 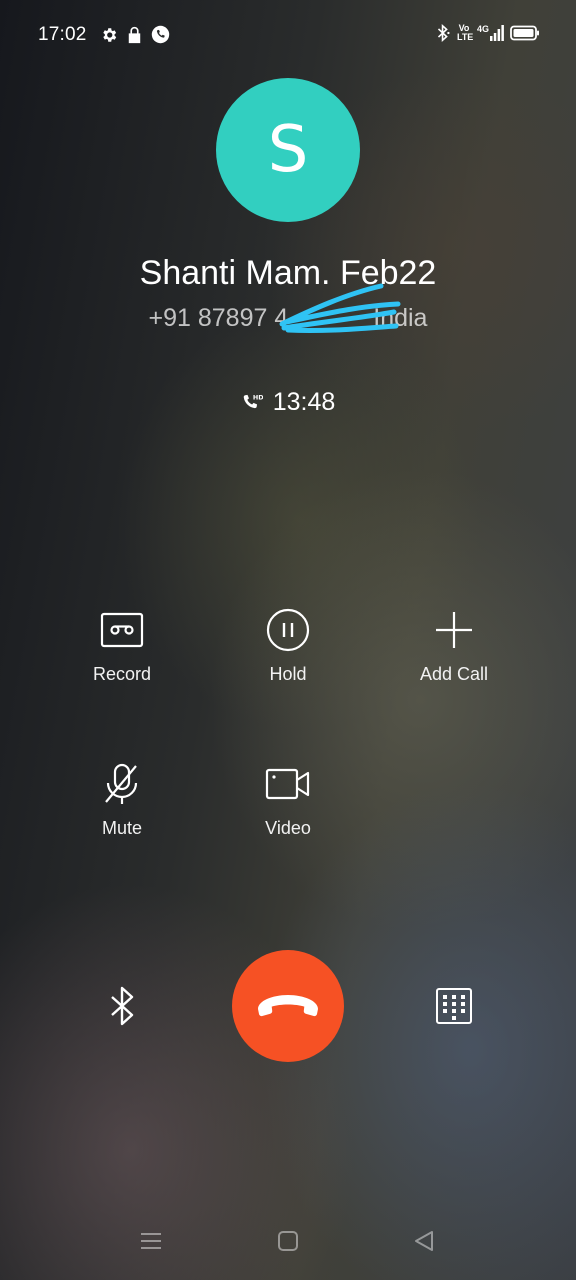 I want to click on volte-icon: Vo LTE, so click(x=465, y=32).